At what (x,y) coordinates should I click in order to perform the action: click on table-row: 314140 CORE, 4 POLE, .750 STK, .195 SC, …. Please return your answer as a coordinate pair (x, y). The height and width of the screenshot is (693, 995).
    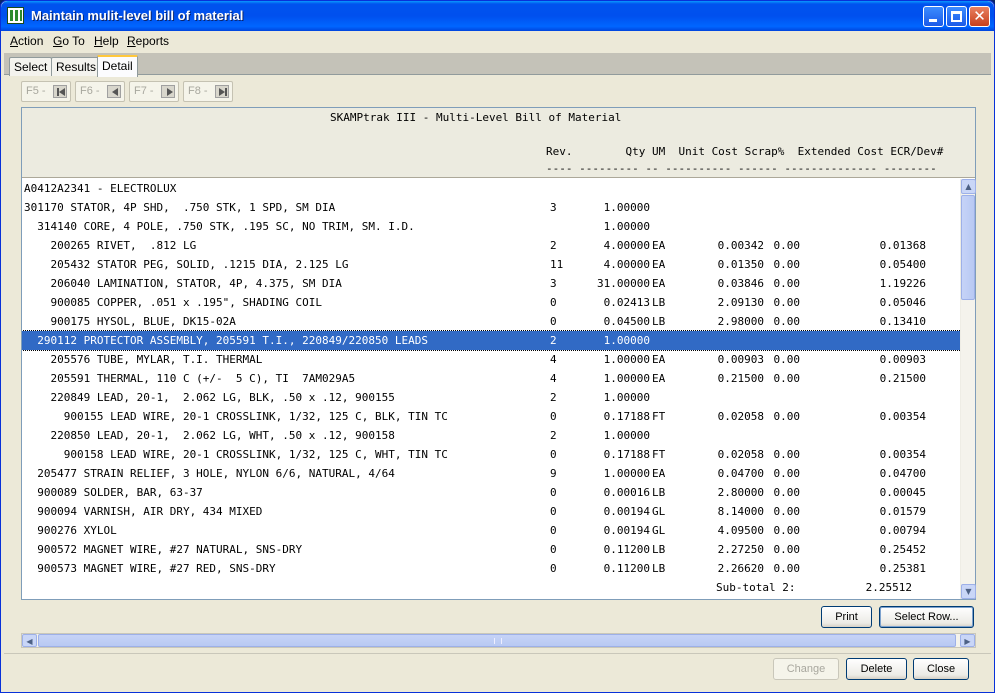
    Looking at the image, I should click on (492, 226).